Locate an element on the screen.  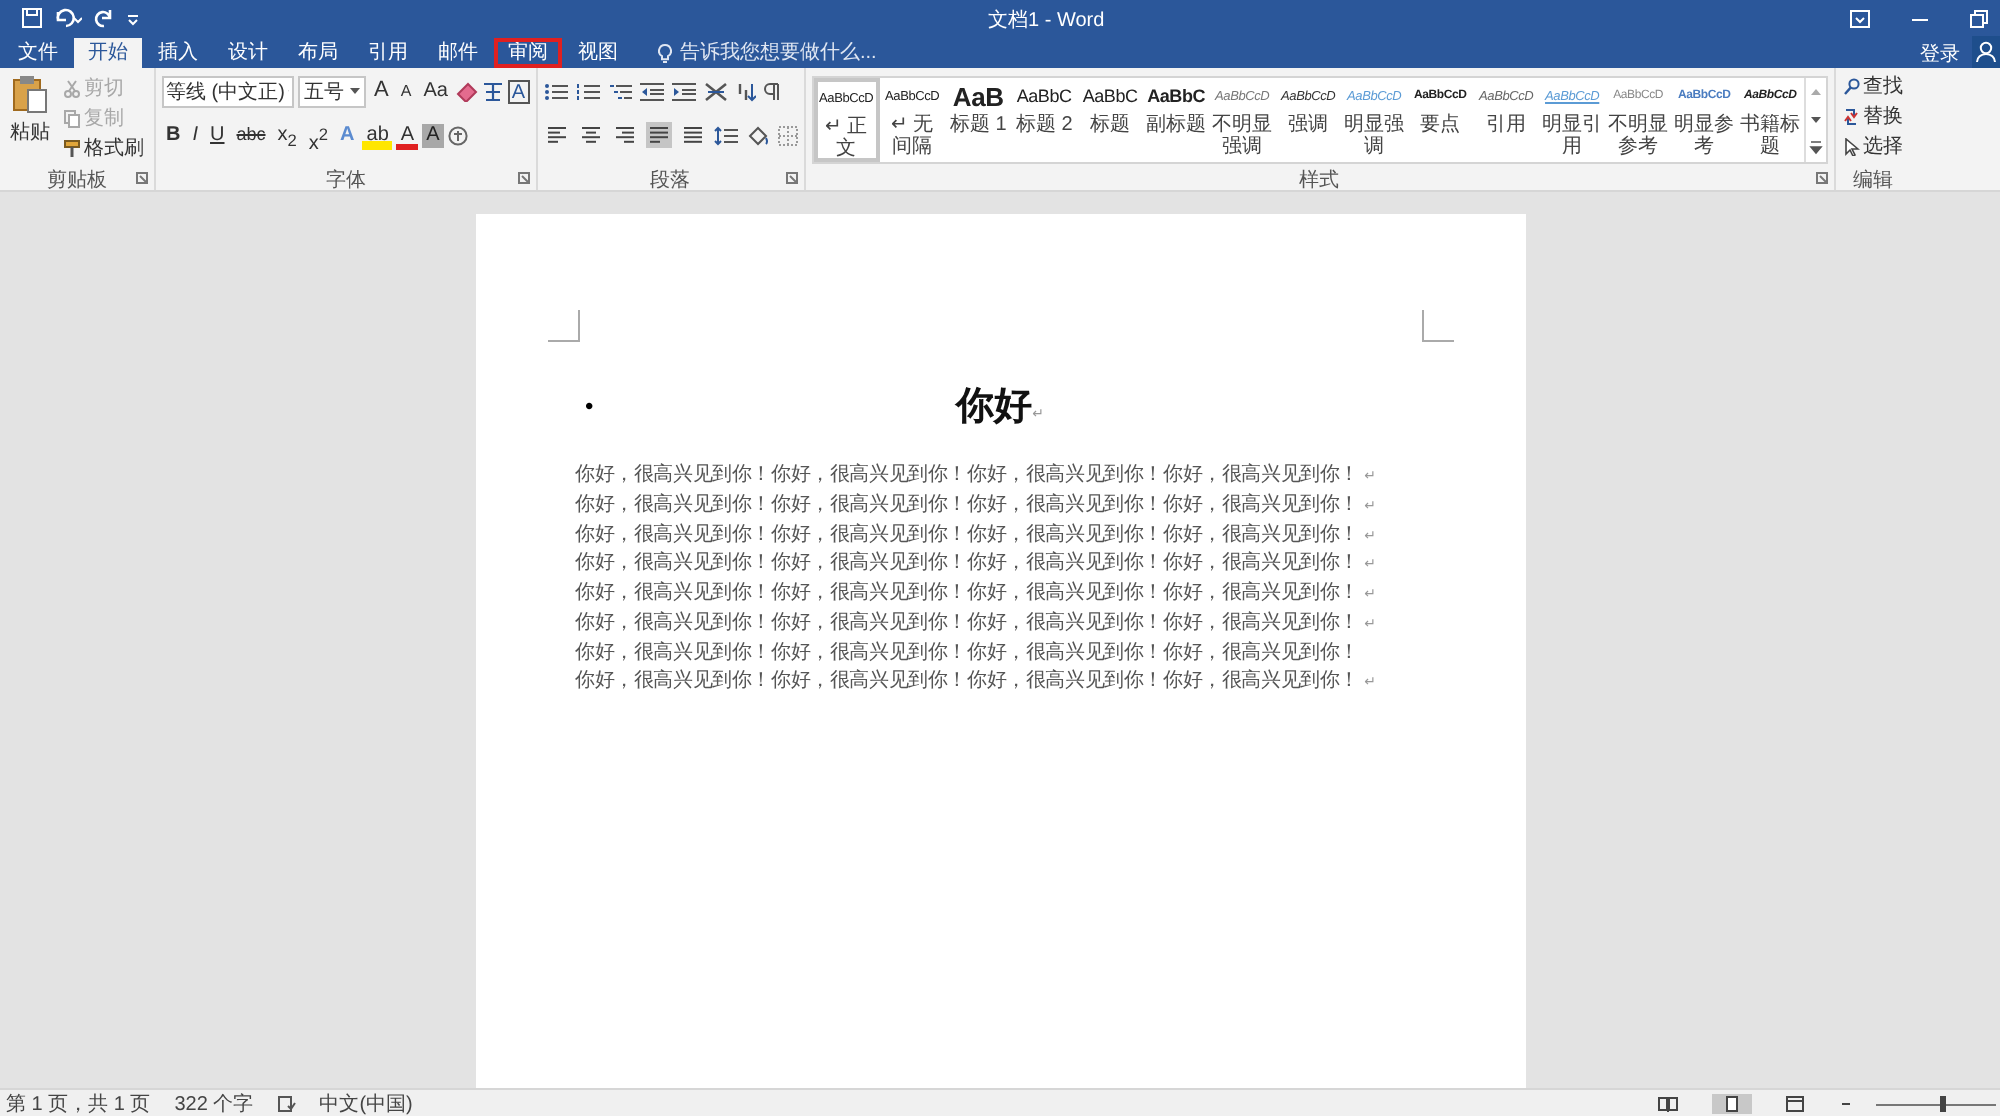
restore-icon is located at coordinates (1979, 18).